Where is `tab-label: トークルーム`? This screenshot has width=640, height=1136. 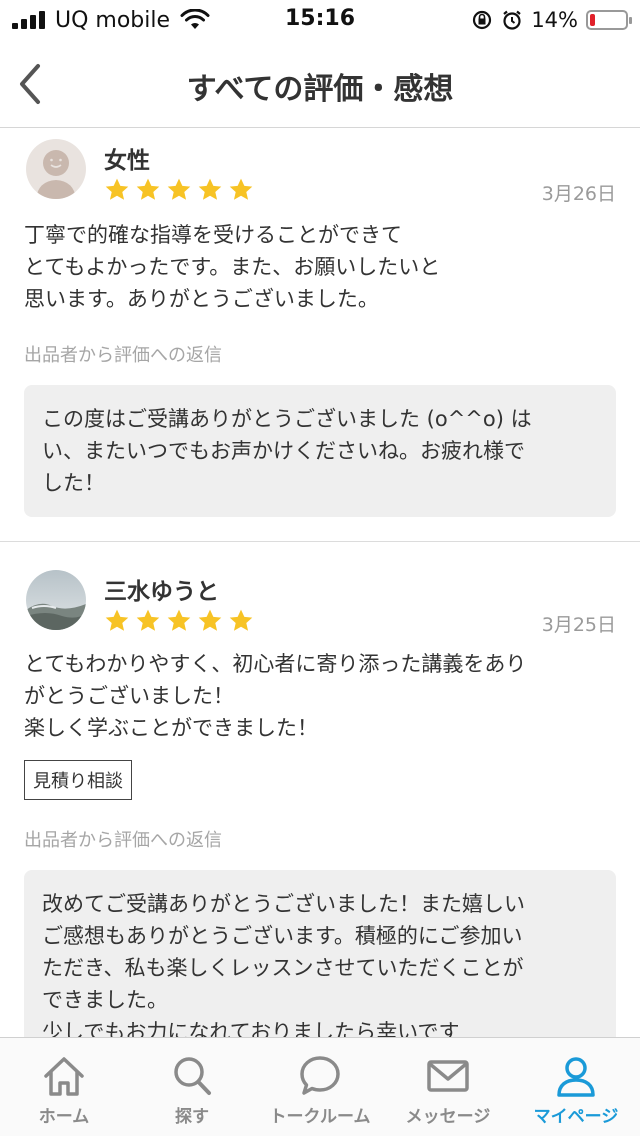 tab-label: トークルーム is located at coordinates (320, 1117).